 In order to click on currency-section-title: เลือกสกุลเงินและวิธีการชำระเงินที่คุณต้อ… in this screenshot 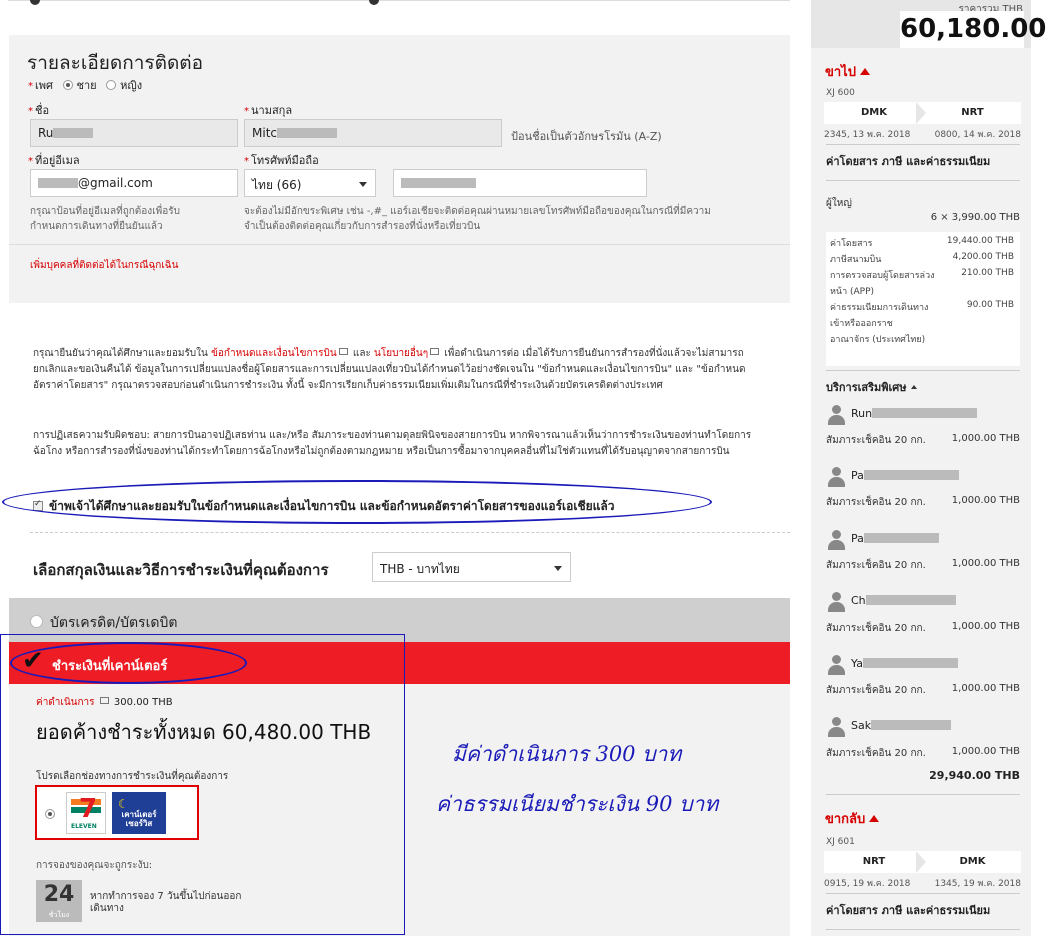, I will do `click(181, 570)`.